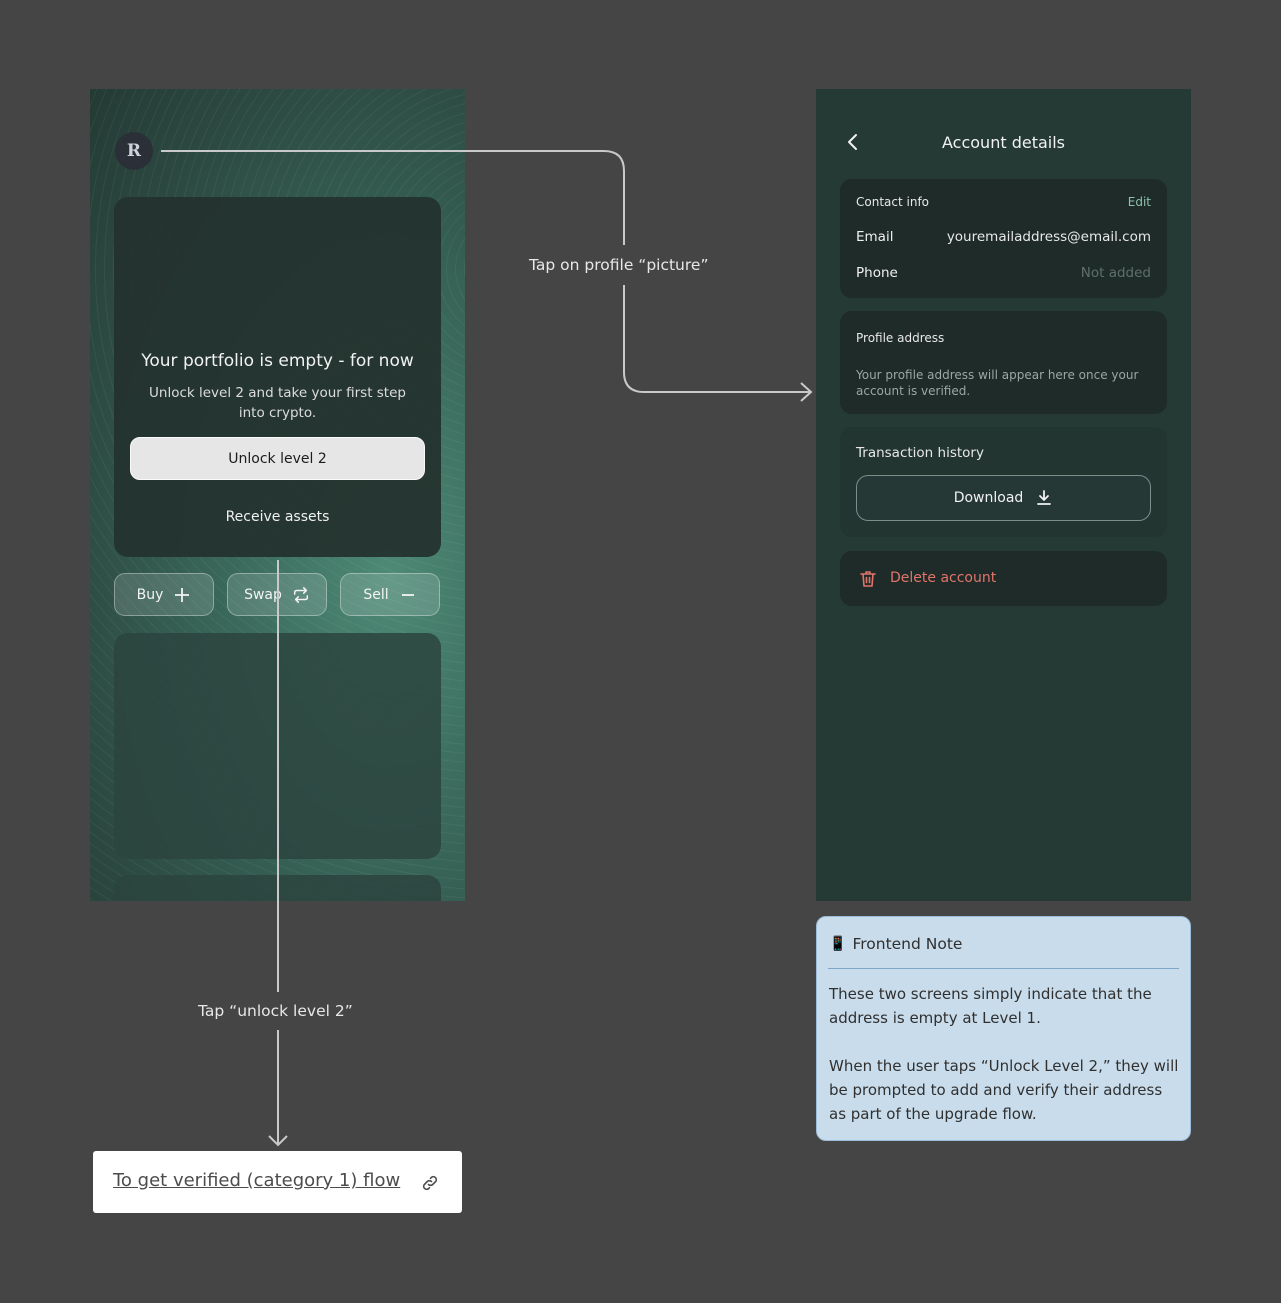 This screenshot has height=1303, width=1281. I want to click on profile-address-label: Profile address, so click(900, 338).